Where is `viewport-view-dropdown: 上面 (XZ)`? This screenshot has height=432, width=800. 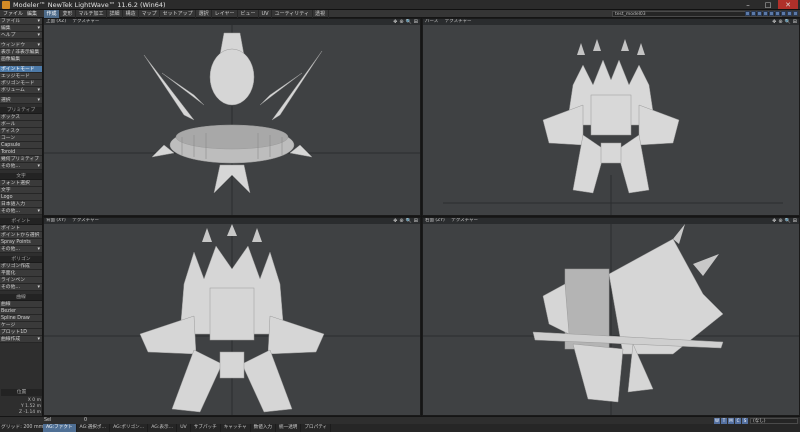
viewport-view-dropdown: 上面 (XZ) is located at coordinates (56, 21).